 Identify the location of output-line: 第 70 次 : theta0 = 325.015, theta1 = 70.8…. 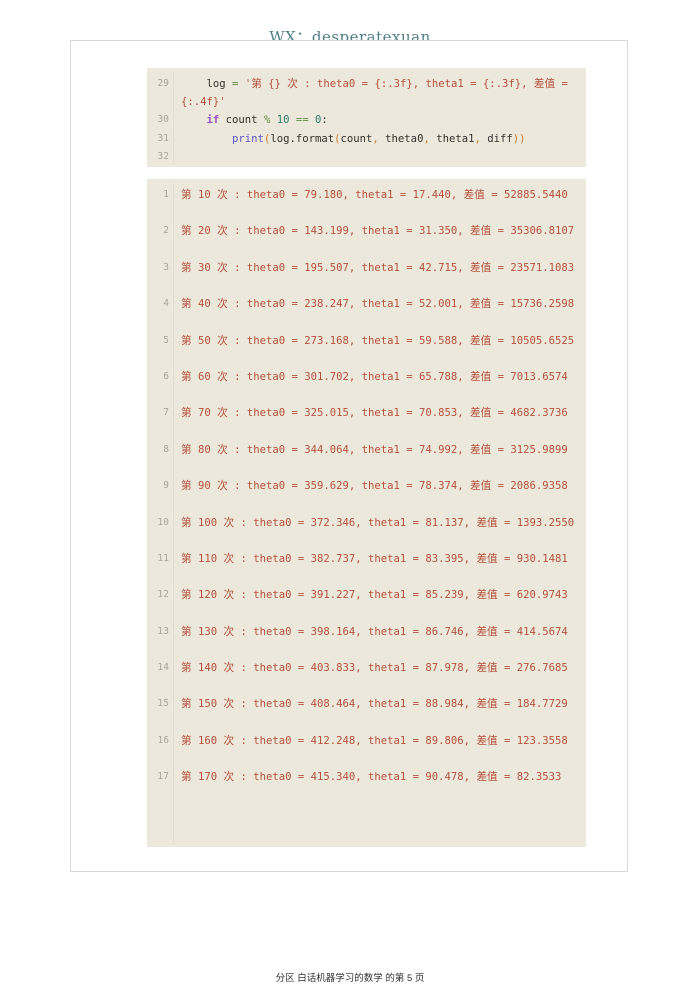
(374, 413).